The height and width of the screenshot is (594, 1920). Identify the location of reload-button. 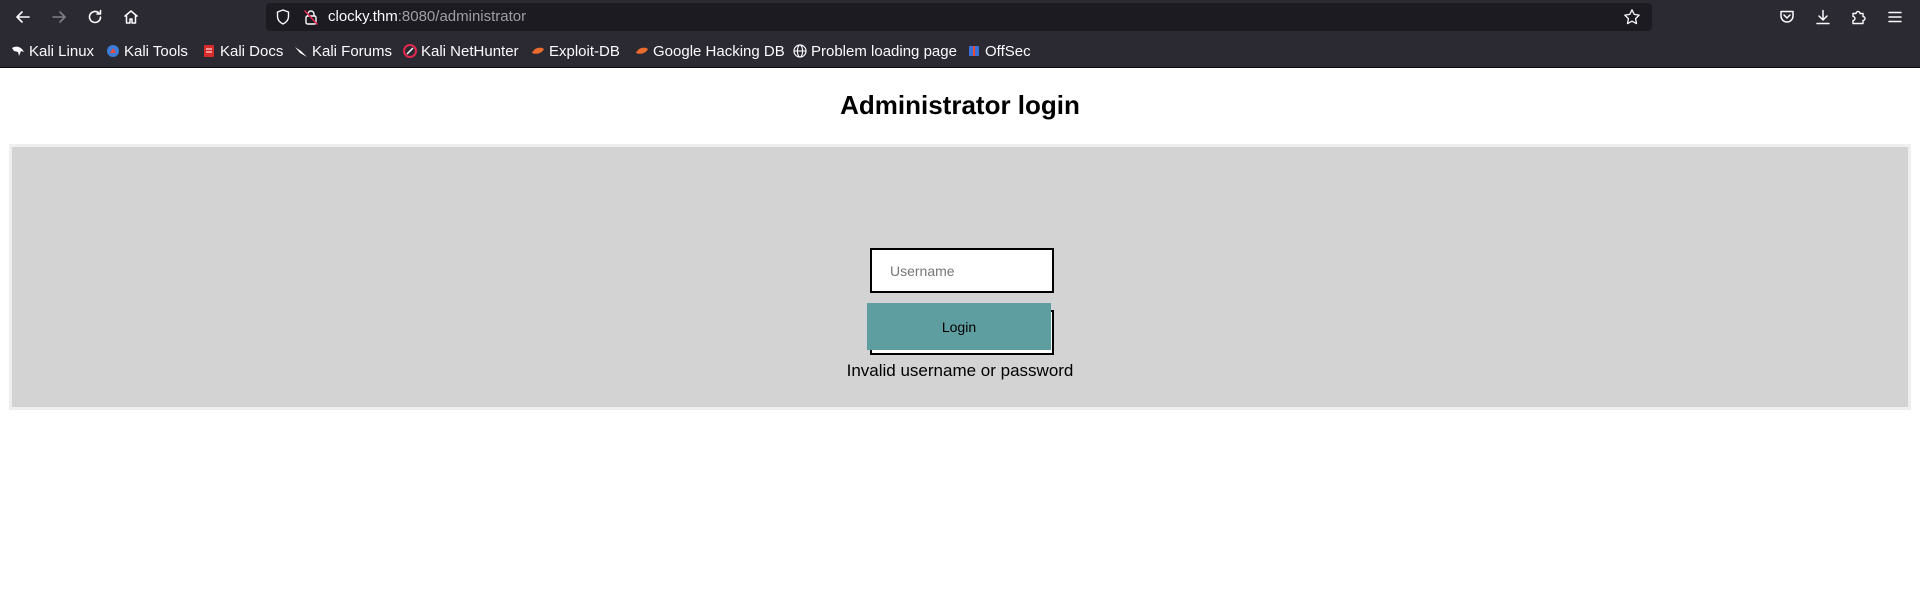
(95, 17).